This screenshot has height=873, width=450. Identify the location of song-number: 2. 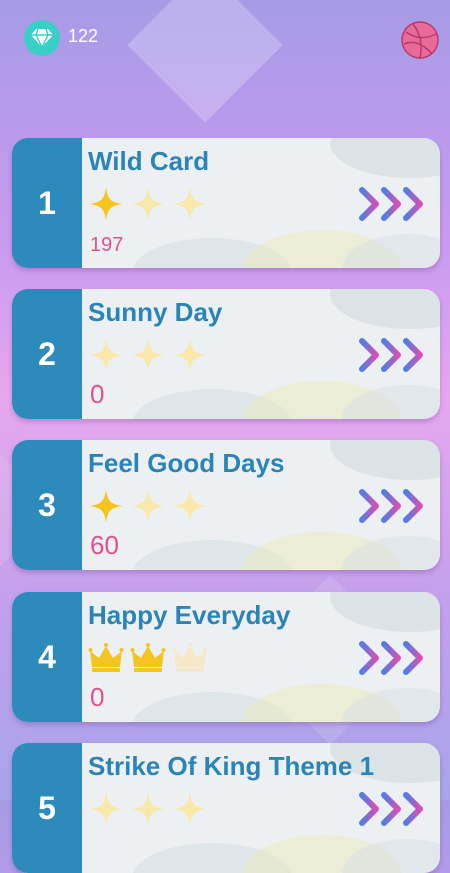
(47, 353).